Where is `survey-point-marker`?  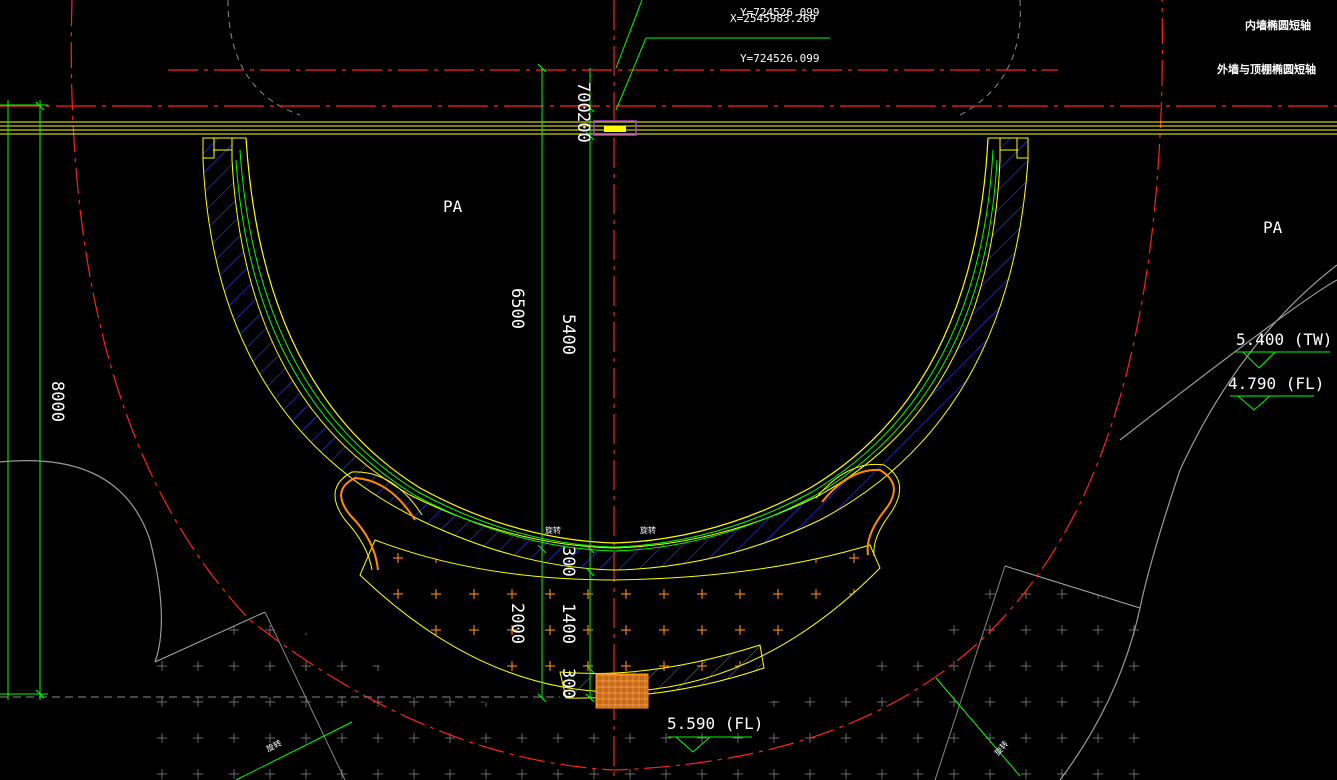 survey-point-marker is located at coordinates (615, 128).